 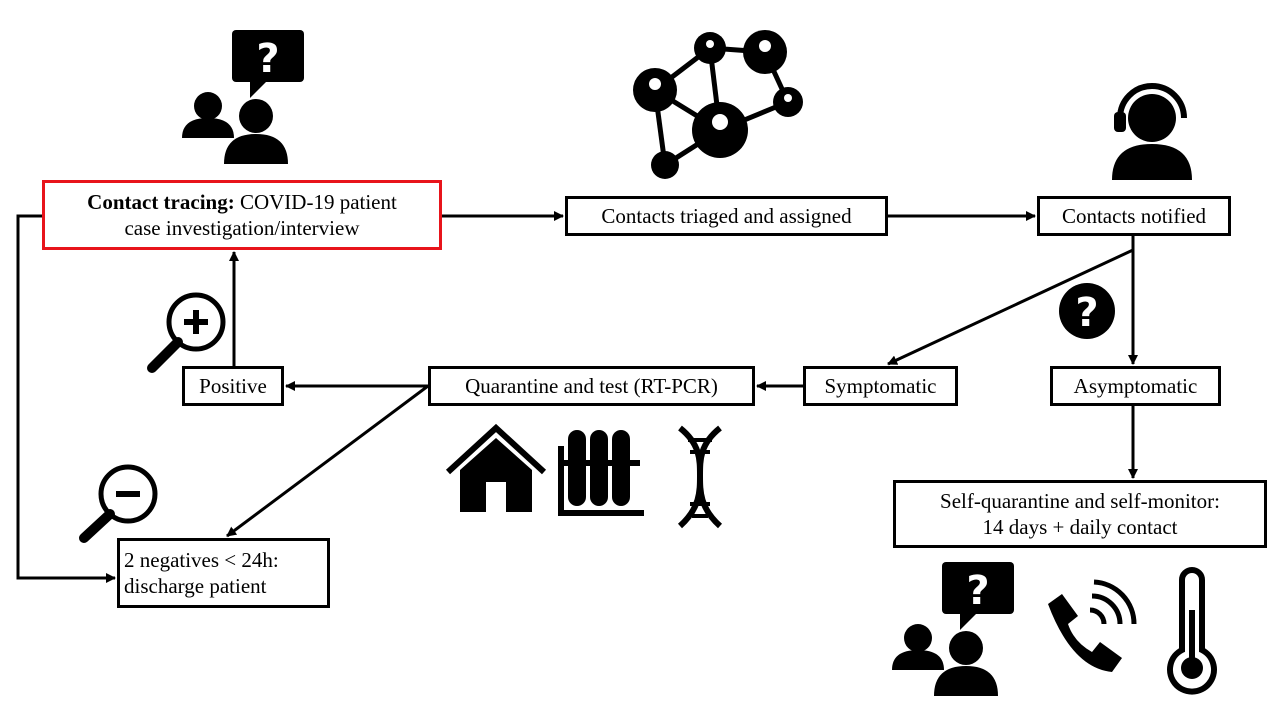 I want to click on self-quarantine-line2: 14 days + daily contact, so click(x=1080, y=527).